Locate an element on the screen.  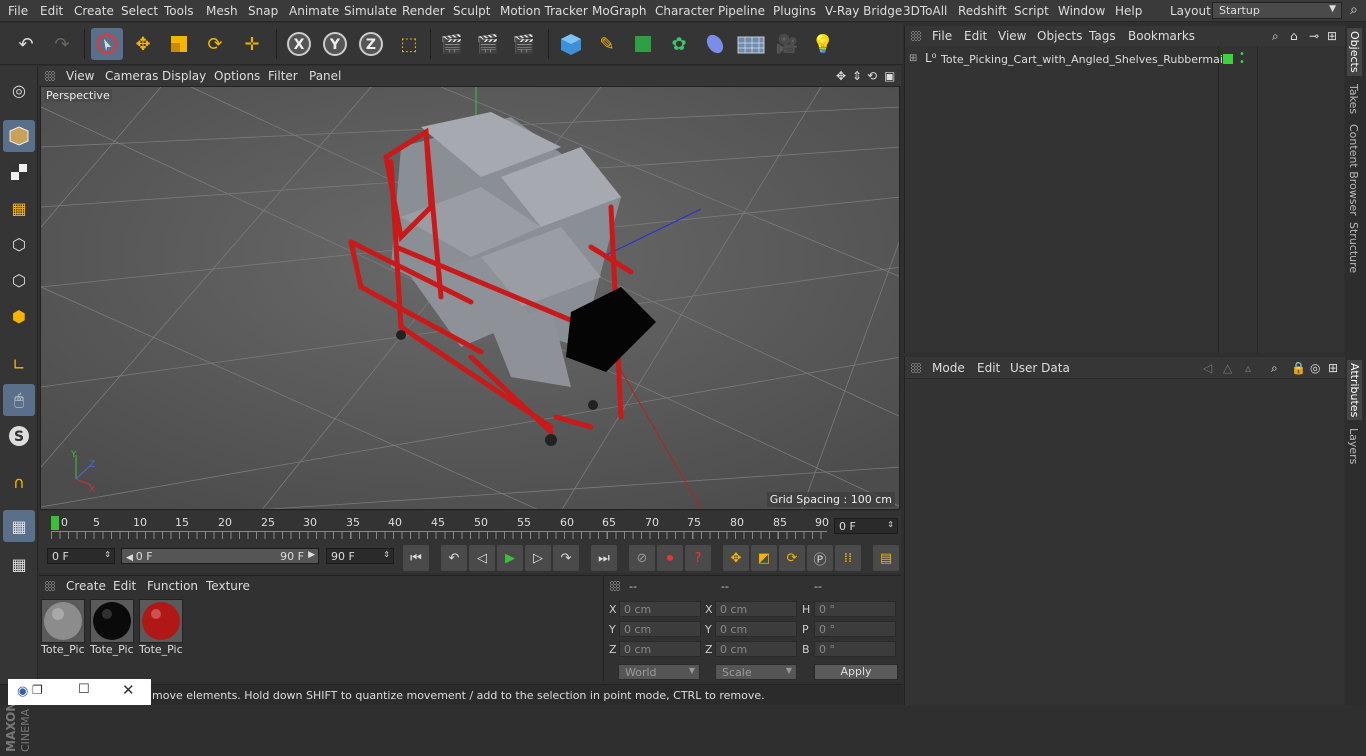
frame-range-slider: ◀ 0 F 90 F ▶ is located at coordinates (220, 556).